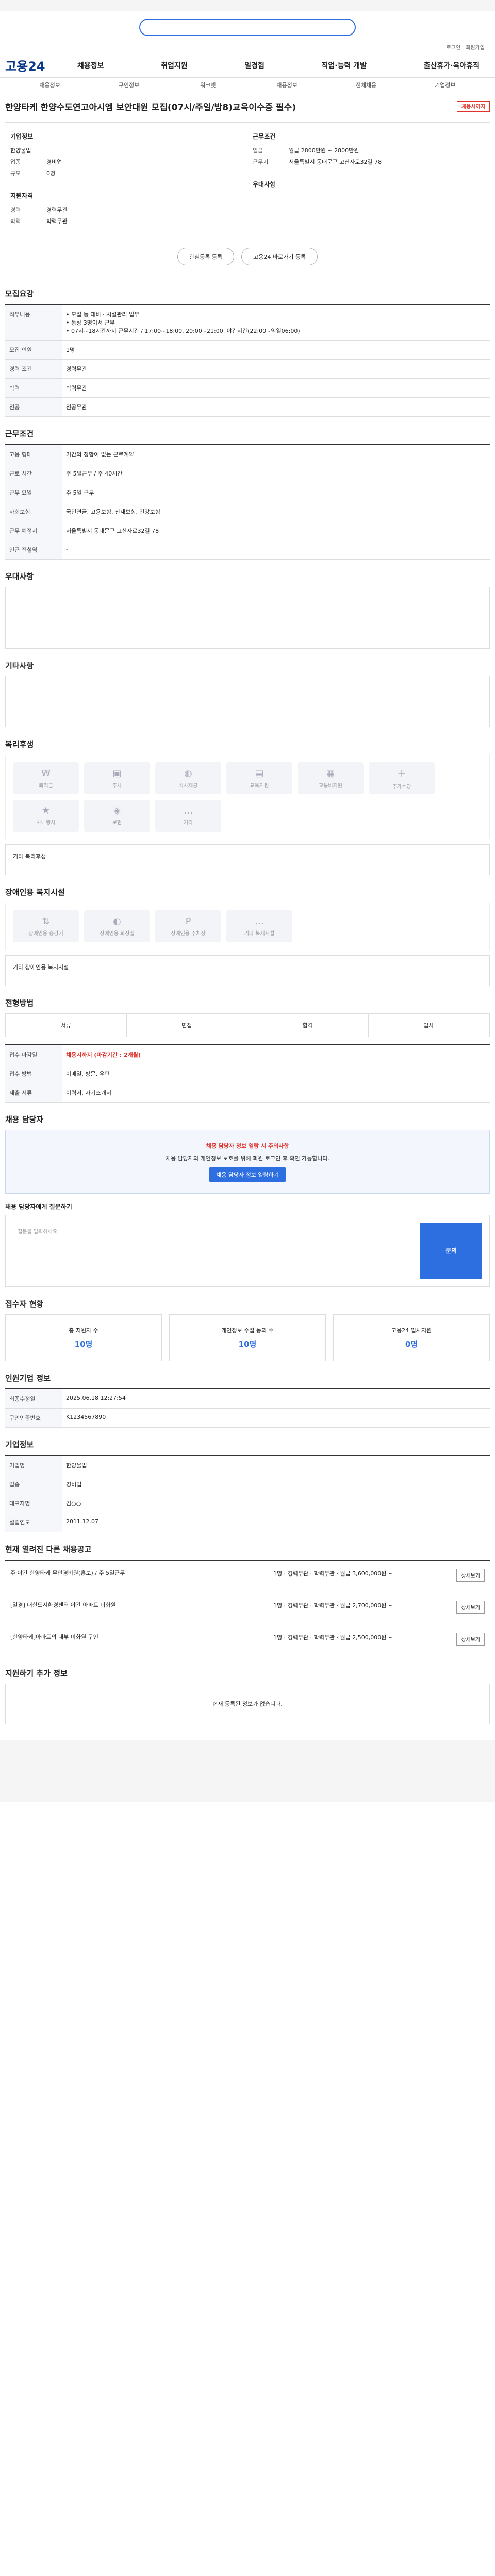  I want to click on other-job-title: [일경] 대한도시환경센터 야간 아파트 미화원, so click(136, 1608).